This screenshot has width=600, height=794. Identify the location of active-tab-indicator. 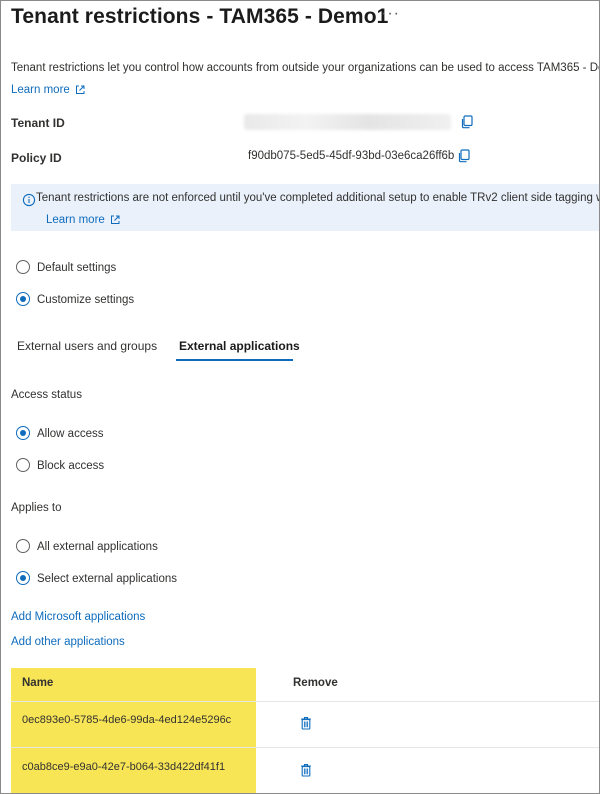
(234, 360).